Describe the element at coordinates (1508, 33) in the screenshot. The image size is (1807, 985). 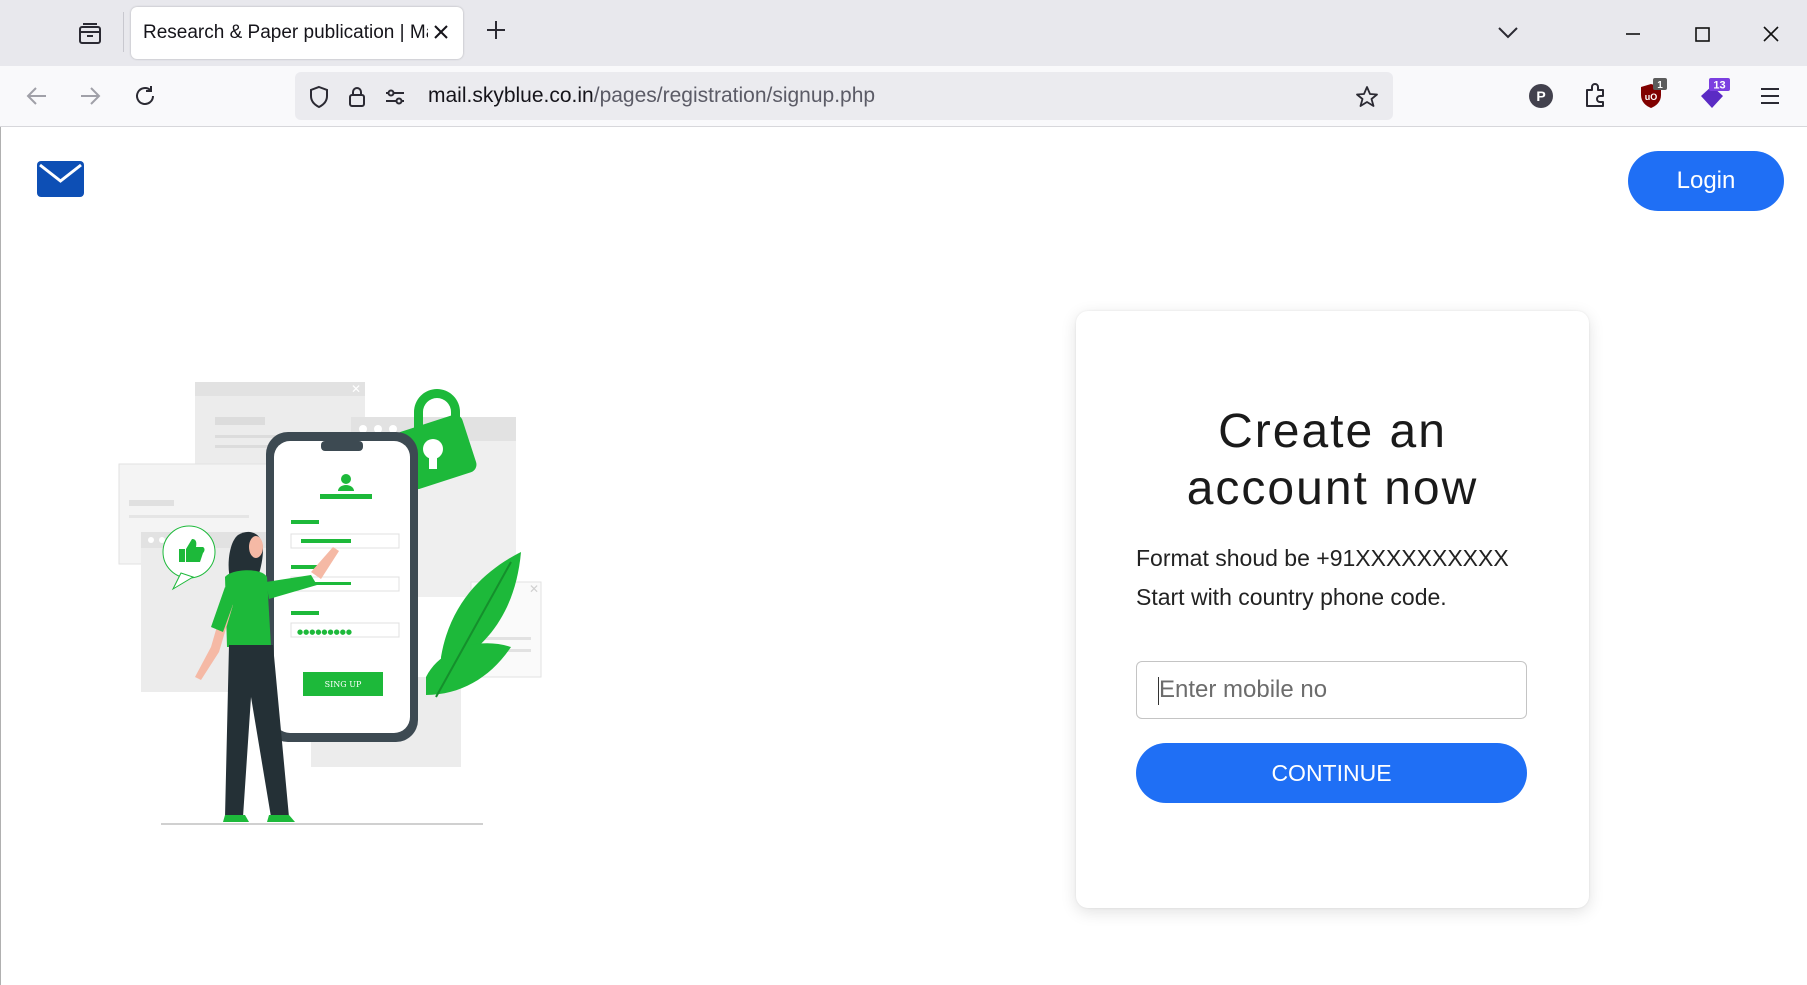
I see `chevron-down-icon` at that location.